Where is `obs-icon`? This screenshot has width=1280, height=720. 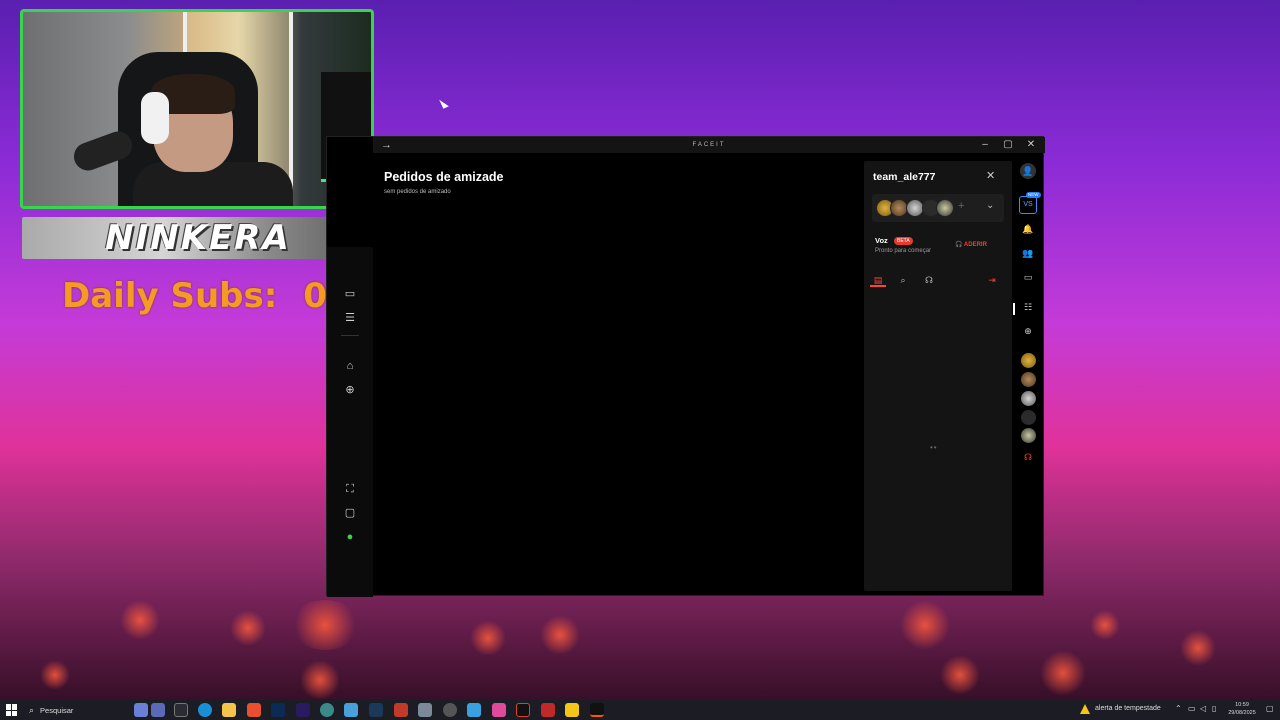 obs-icon is located at coordinates (327, 710).